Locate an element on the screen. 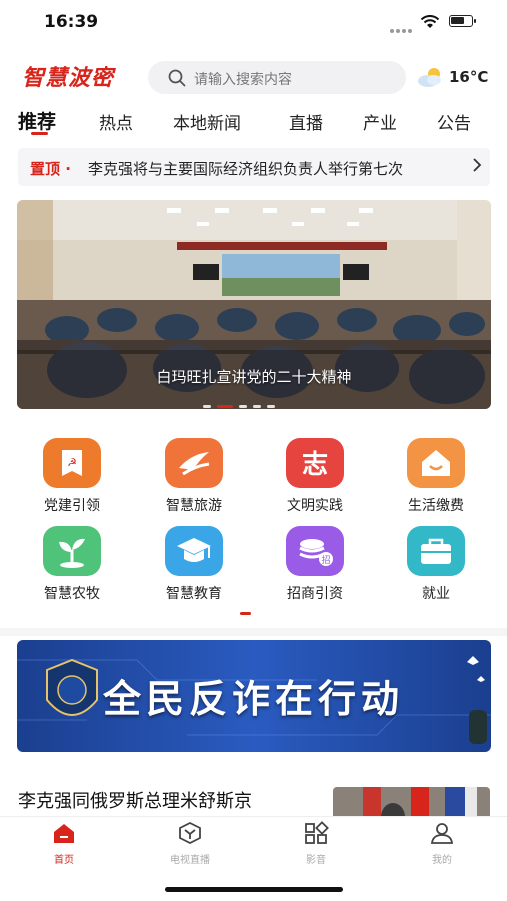 This screenshot has width=507, height=901. service-civilization: 志 文明实践 is located at coordinates (315, 476).